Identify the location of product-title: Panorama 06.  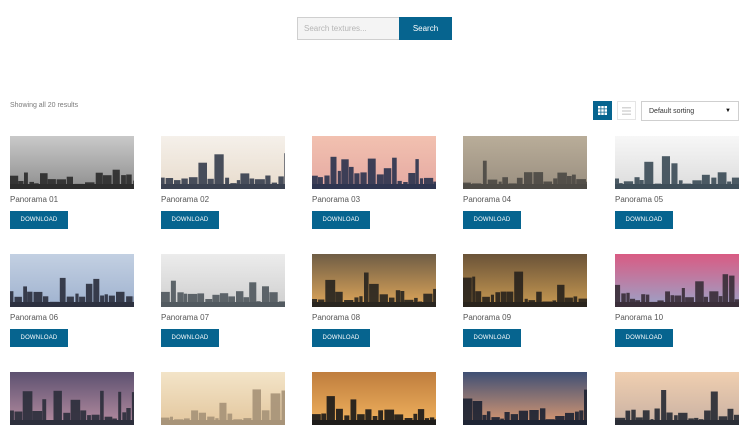
(34, 317).